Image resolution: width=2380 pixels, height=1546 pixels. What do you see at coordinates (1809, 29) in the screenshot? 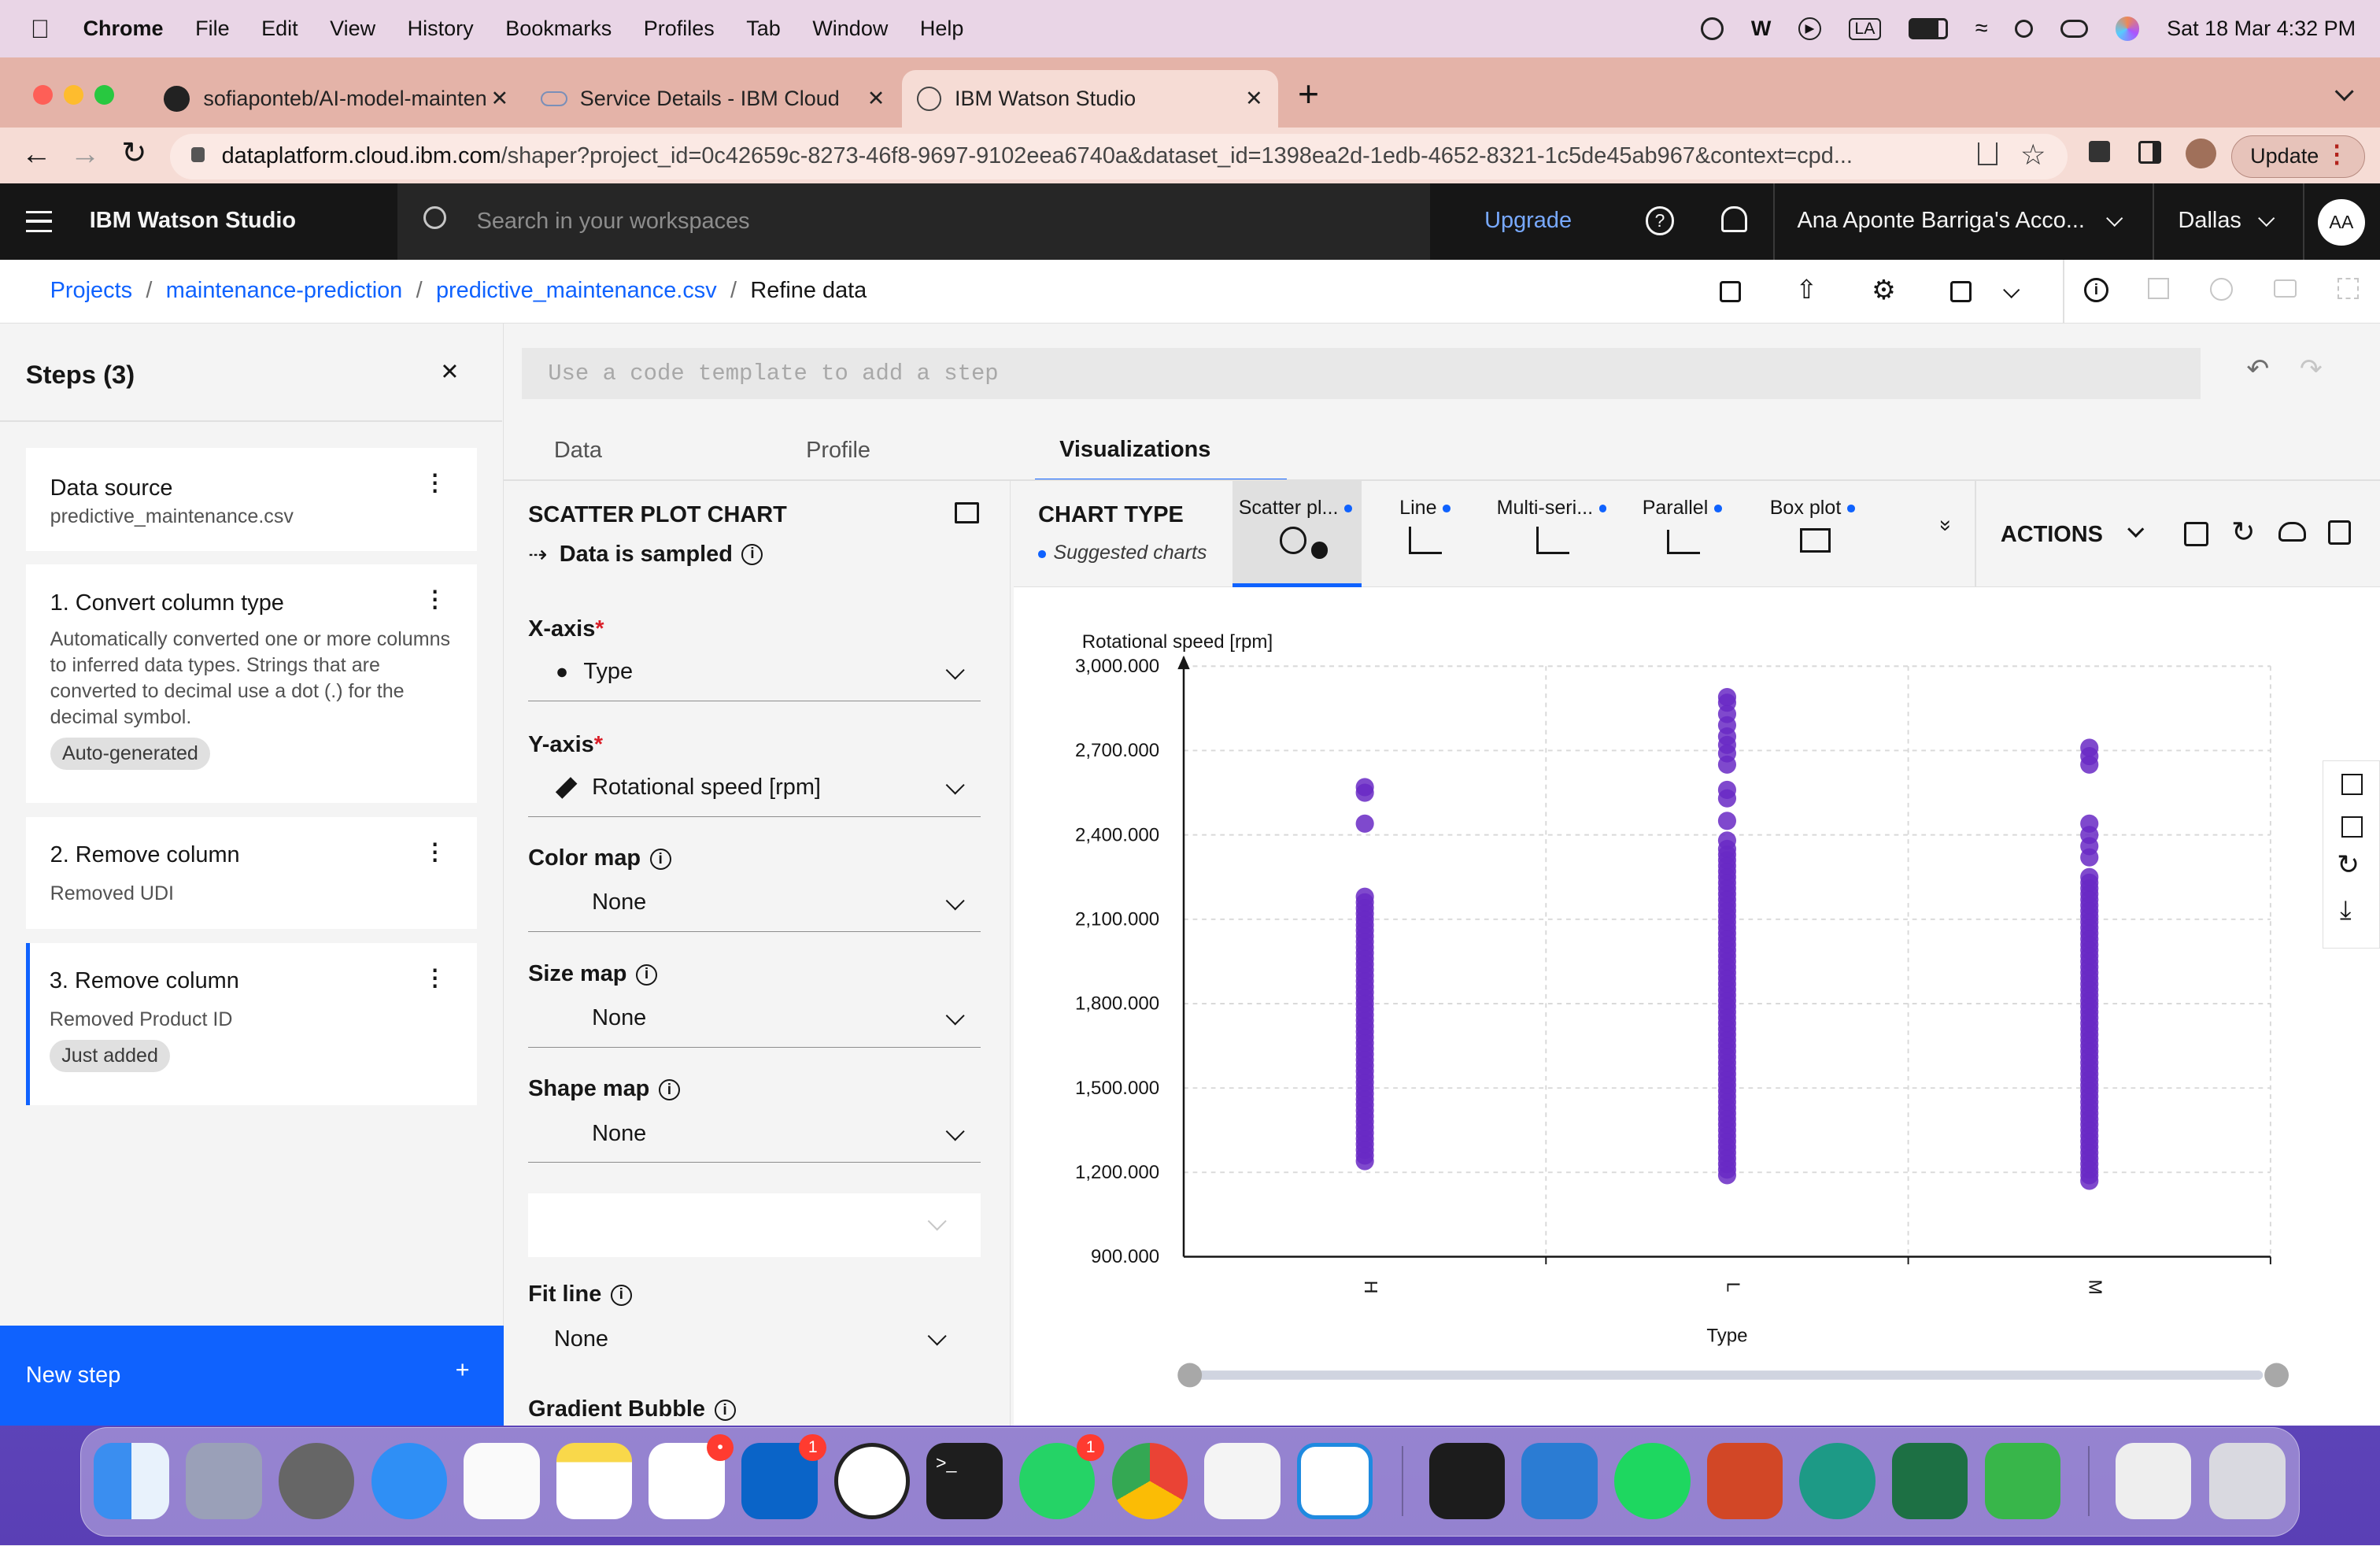
I see `play-icon: ▶` at bounding box center [1809, 29].